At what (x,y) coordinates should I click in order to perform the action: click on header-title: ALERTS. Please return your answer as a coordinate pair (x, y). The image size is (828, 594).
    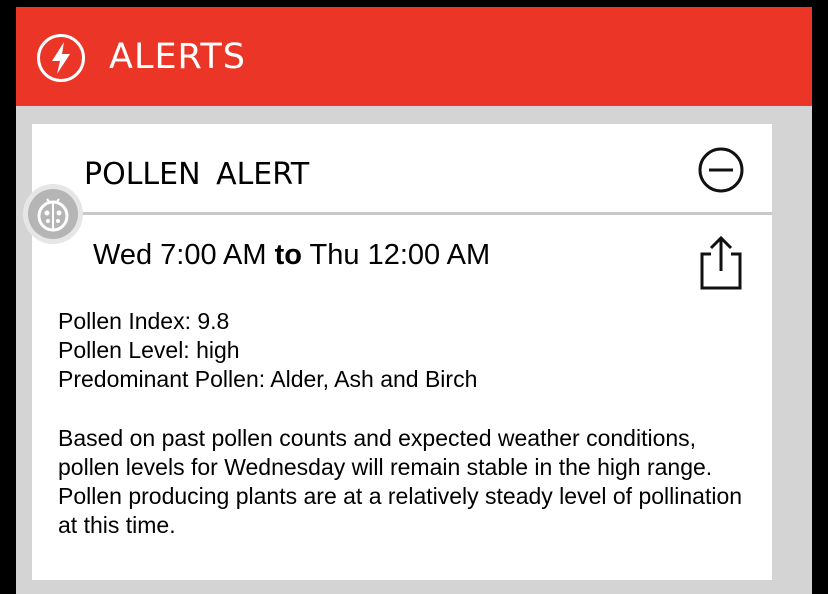
    Looking at the image, I should click on (177, 57).